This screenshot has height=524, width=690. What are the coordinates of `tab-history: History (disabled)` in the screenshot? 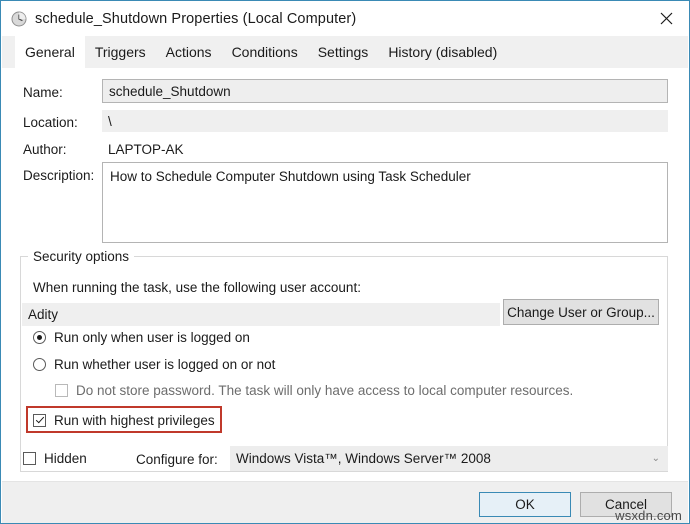 It's located at (442, 52).